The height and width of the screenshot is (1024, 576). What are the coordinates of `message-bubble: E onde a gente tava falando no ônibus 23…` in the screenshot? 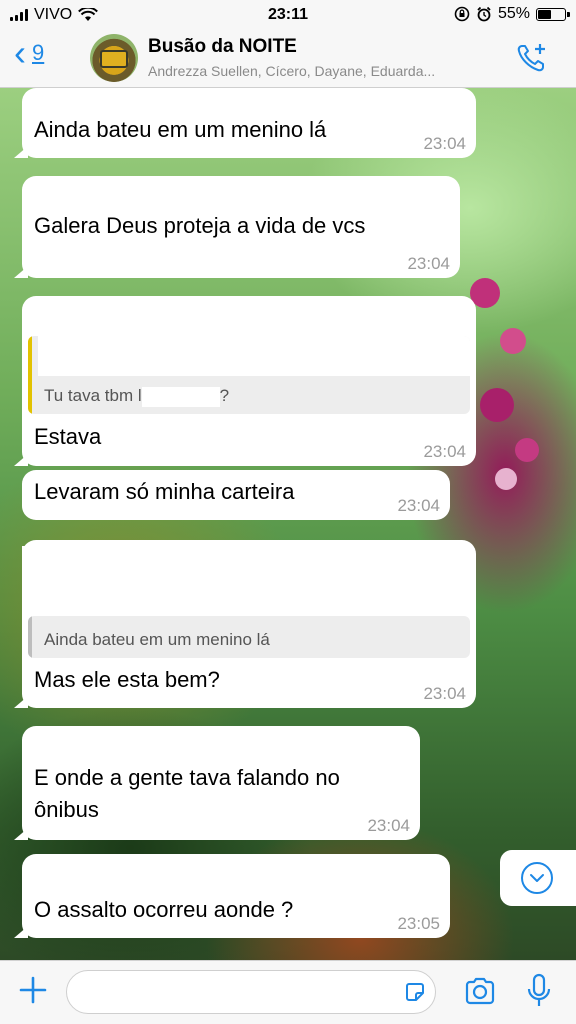 It's located at (217, 783).